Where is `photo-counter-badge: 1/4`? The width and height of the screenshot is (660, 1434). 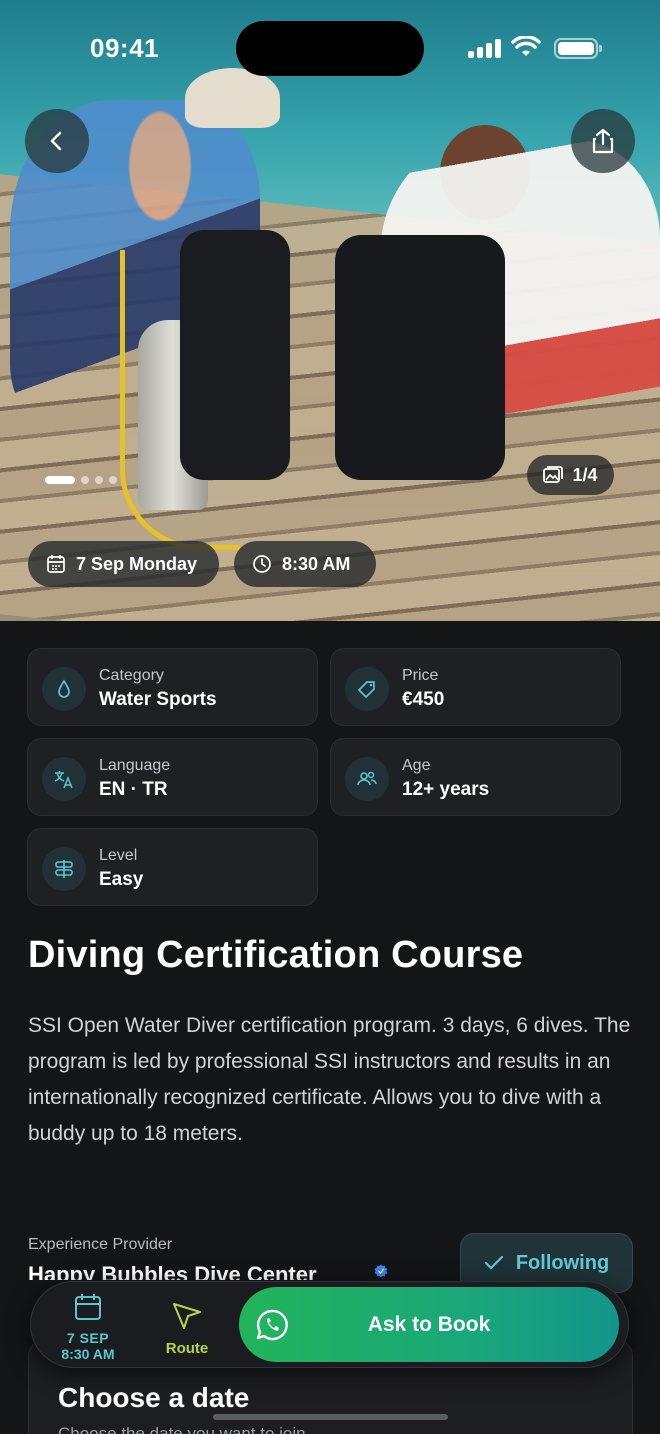 photo-counter-badge: 1/4 is located at coordinates (570, 475).